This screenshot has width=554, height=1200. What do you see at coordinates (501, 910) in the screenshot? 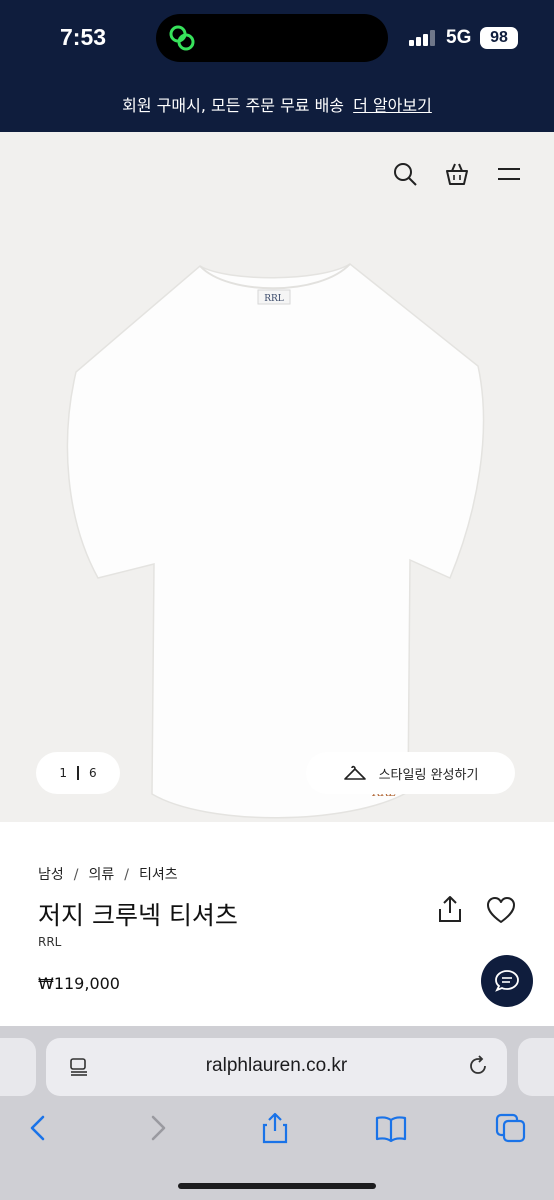
I see `heart-icon` at bounding box center [501, 910].